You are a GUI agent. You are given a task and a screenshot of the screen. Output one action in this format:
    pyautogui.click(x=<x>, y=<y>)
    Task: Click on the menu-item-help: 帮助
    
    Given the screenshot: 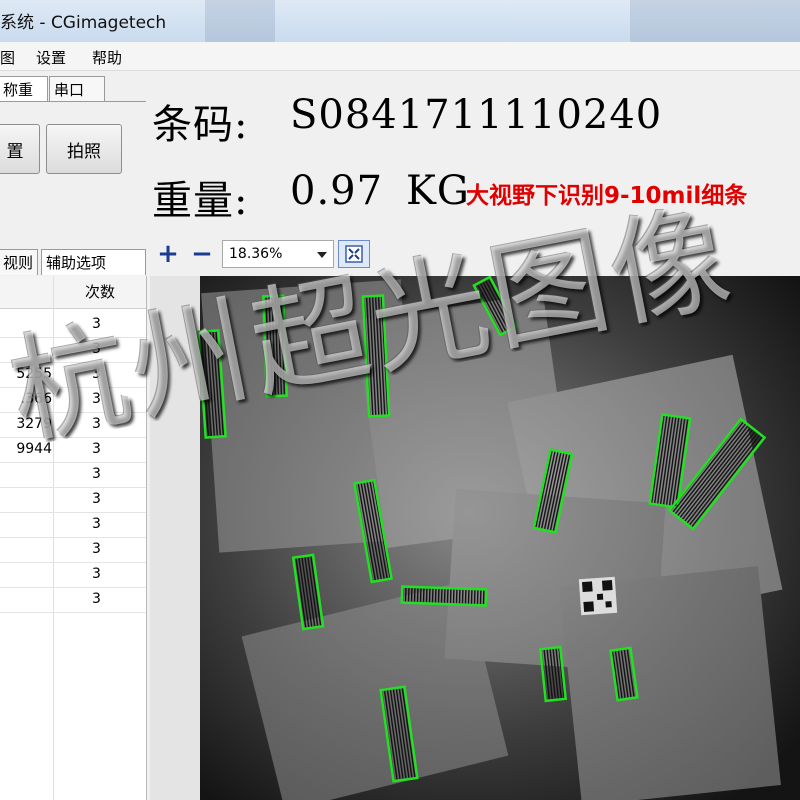 What is the action you would take?
    pyautogui.click(x=107, y=57)
    